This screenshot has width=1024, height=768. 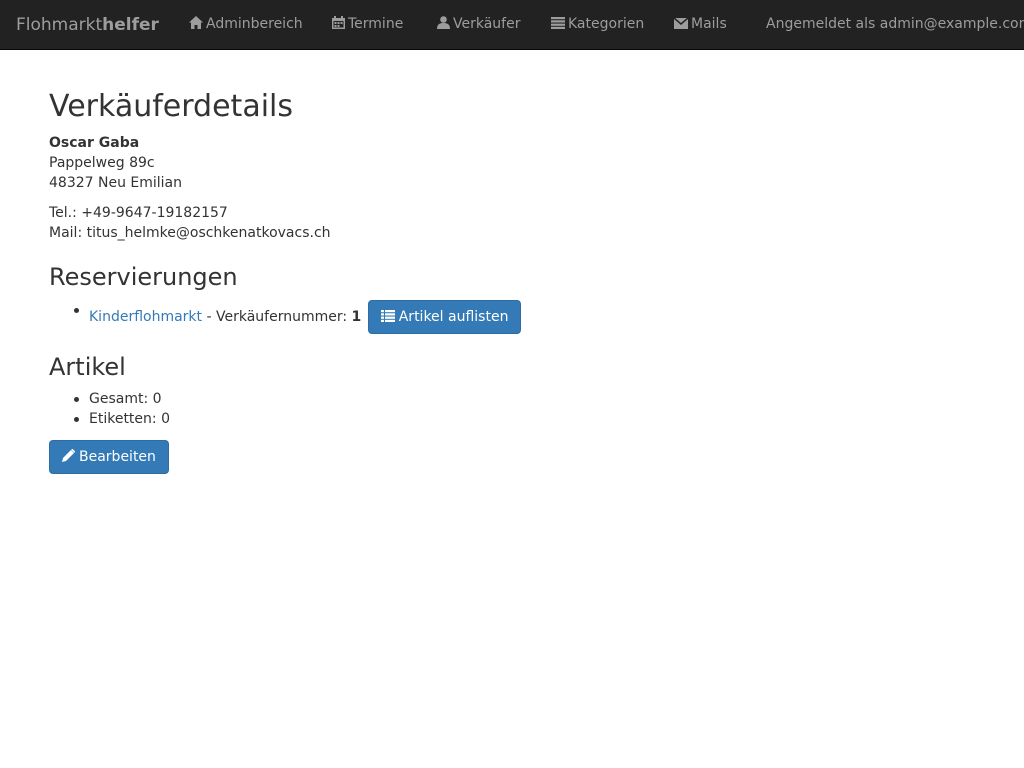 What do you see at coordinates (443, 22) in the screenshot?
I see `user-icon` at bounding box center [443, 22].